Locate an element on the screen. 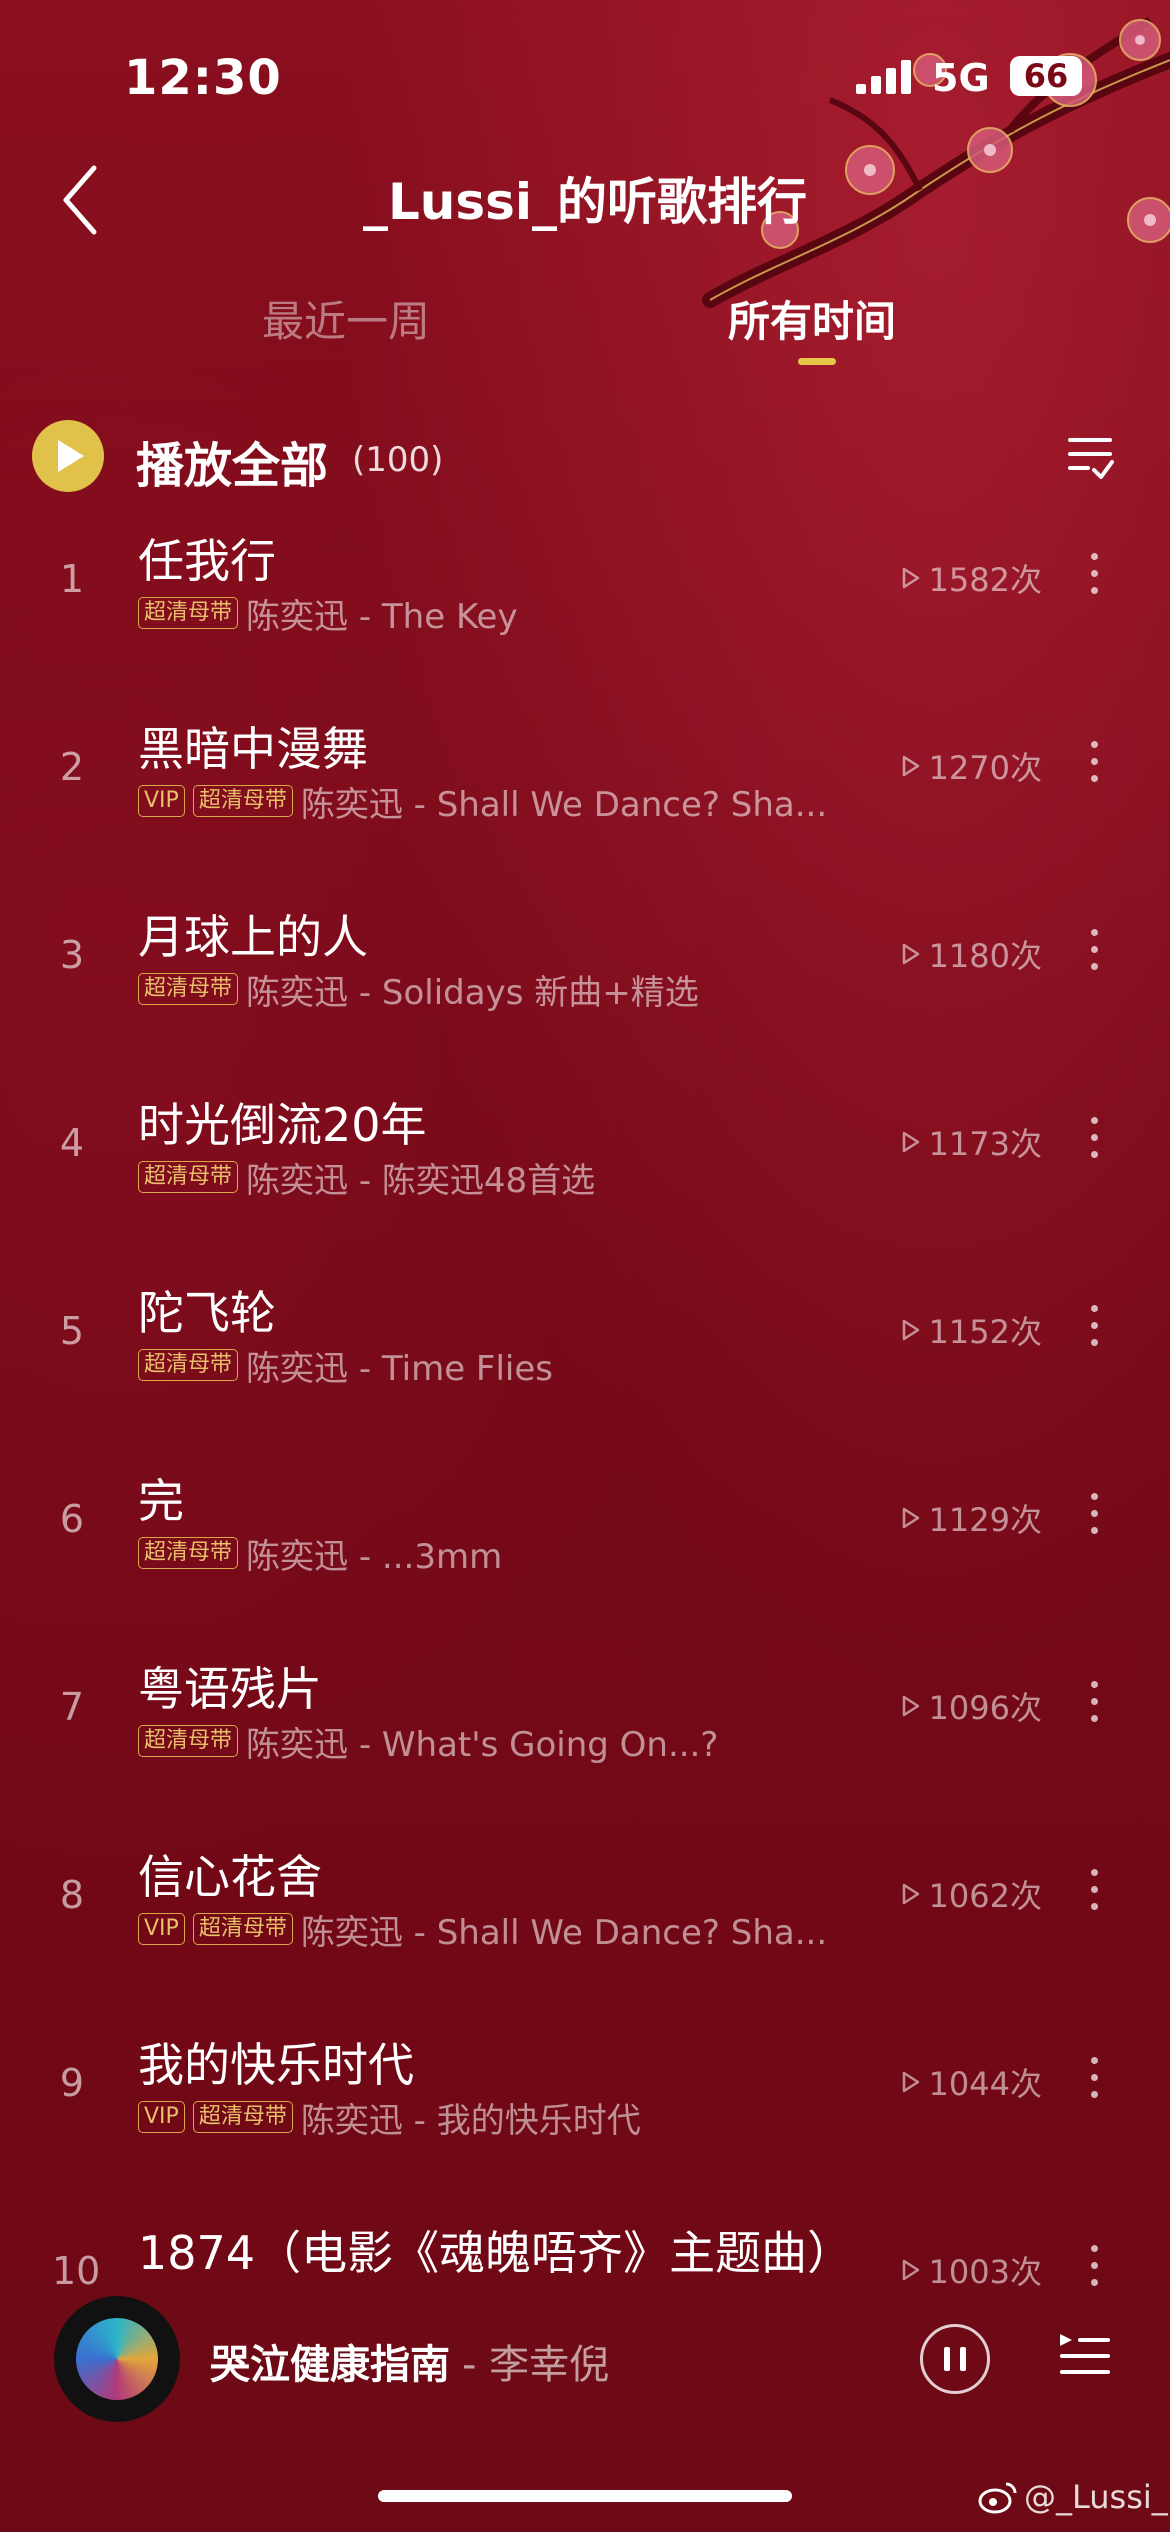  song-meta: VIP 超清母带 陈奕迅 - 我的快乐时代 is located at coordinates (389, 2119).